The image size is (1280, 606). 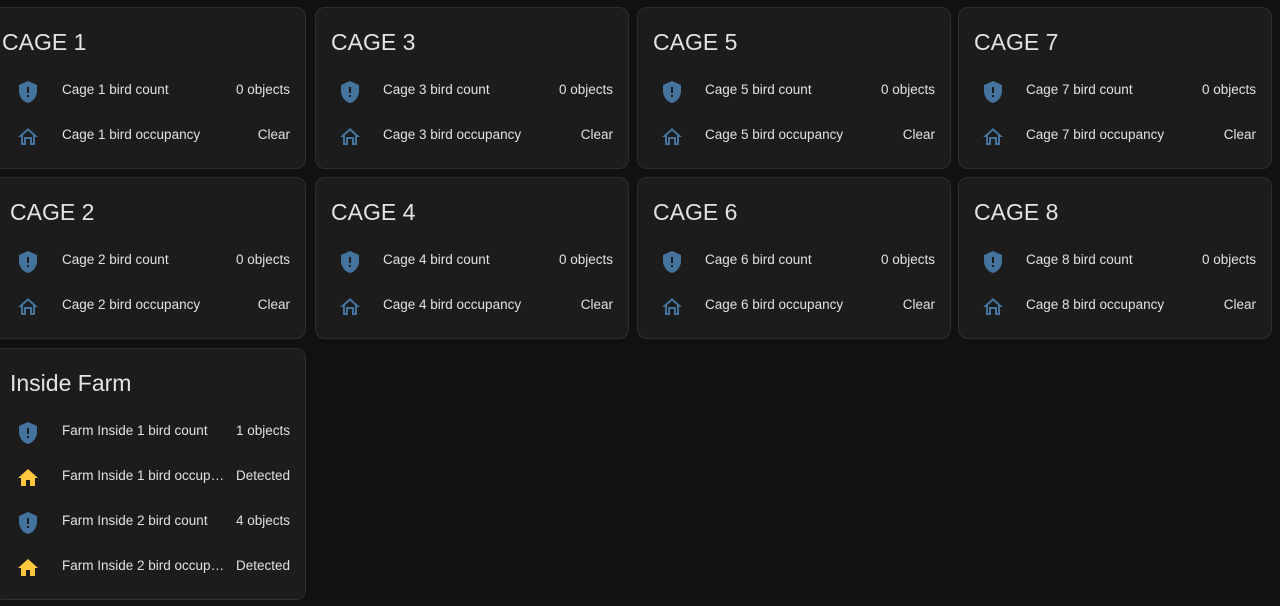 What do you see at coordinates (1095, 134) in the screenshot?
I see `entity-name: Cage 7 bird occupancy` at bounding box center [1095, 134].